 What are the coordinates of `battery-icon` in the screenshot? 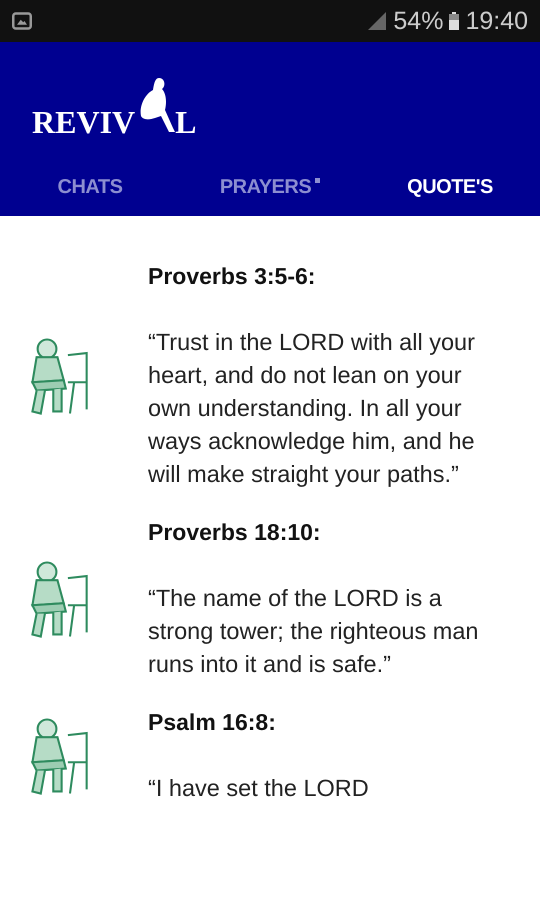 It's located at (454, 21).